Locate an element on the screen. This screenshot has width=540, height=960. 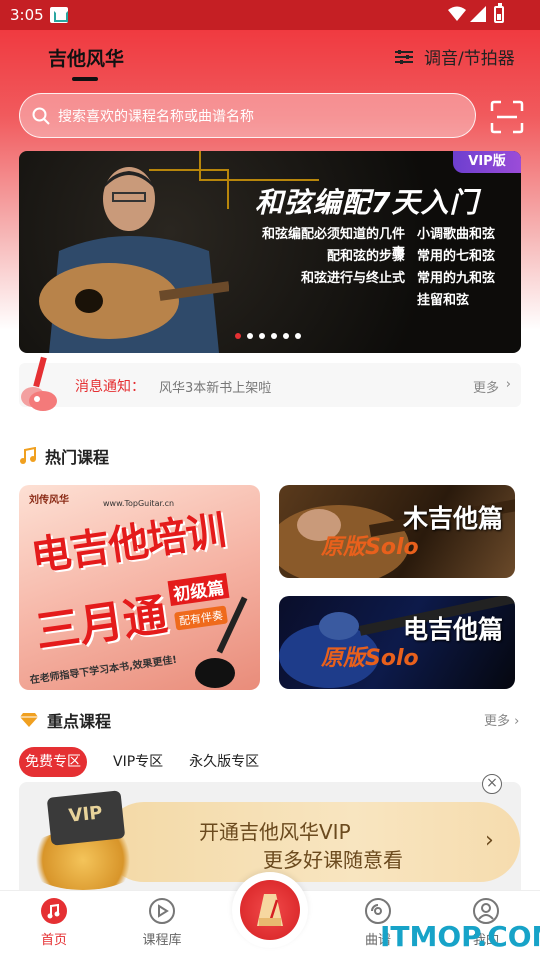
promo-line1: 开通吉他风华VIP is located at coordinates (275, 832).